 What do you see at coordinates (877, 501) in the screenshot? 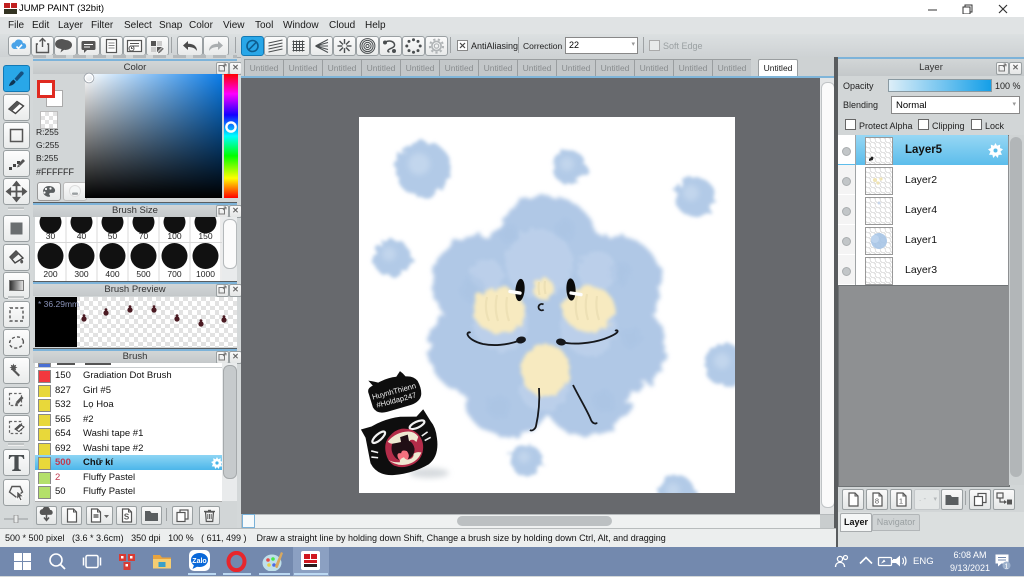
I see `svg-text: 8` at bounding box center [877, 501].